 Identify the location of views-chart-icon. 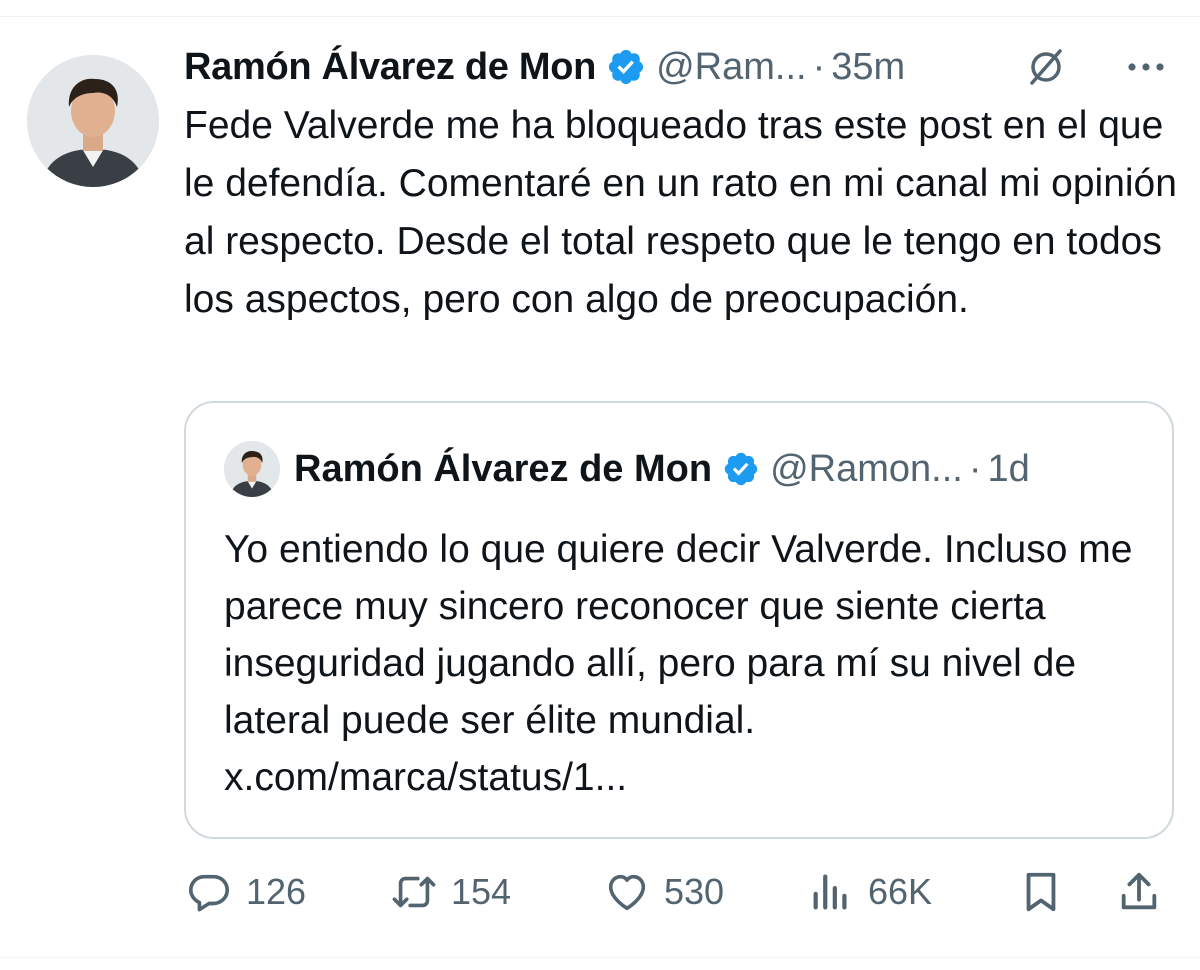
(830, 892).